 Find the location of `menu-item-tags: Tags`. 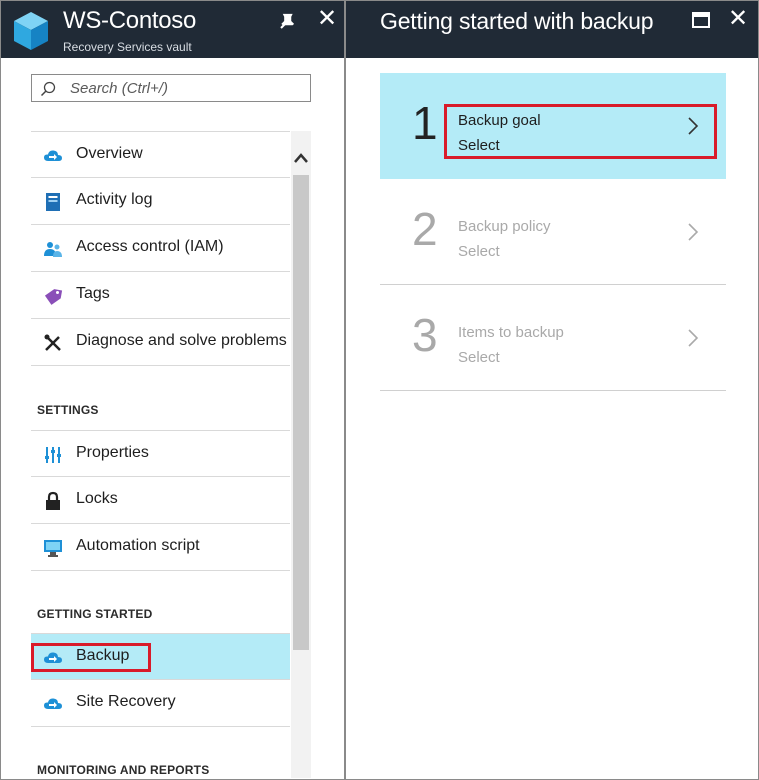

menu-item-tags: Tags is located at coordinates (160, 295).